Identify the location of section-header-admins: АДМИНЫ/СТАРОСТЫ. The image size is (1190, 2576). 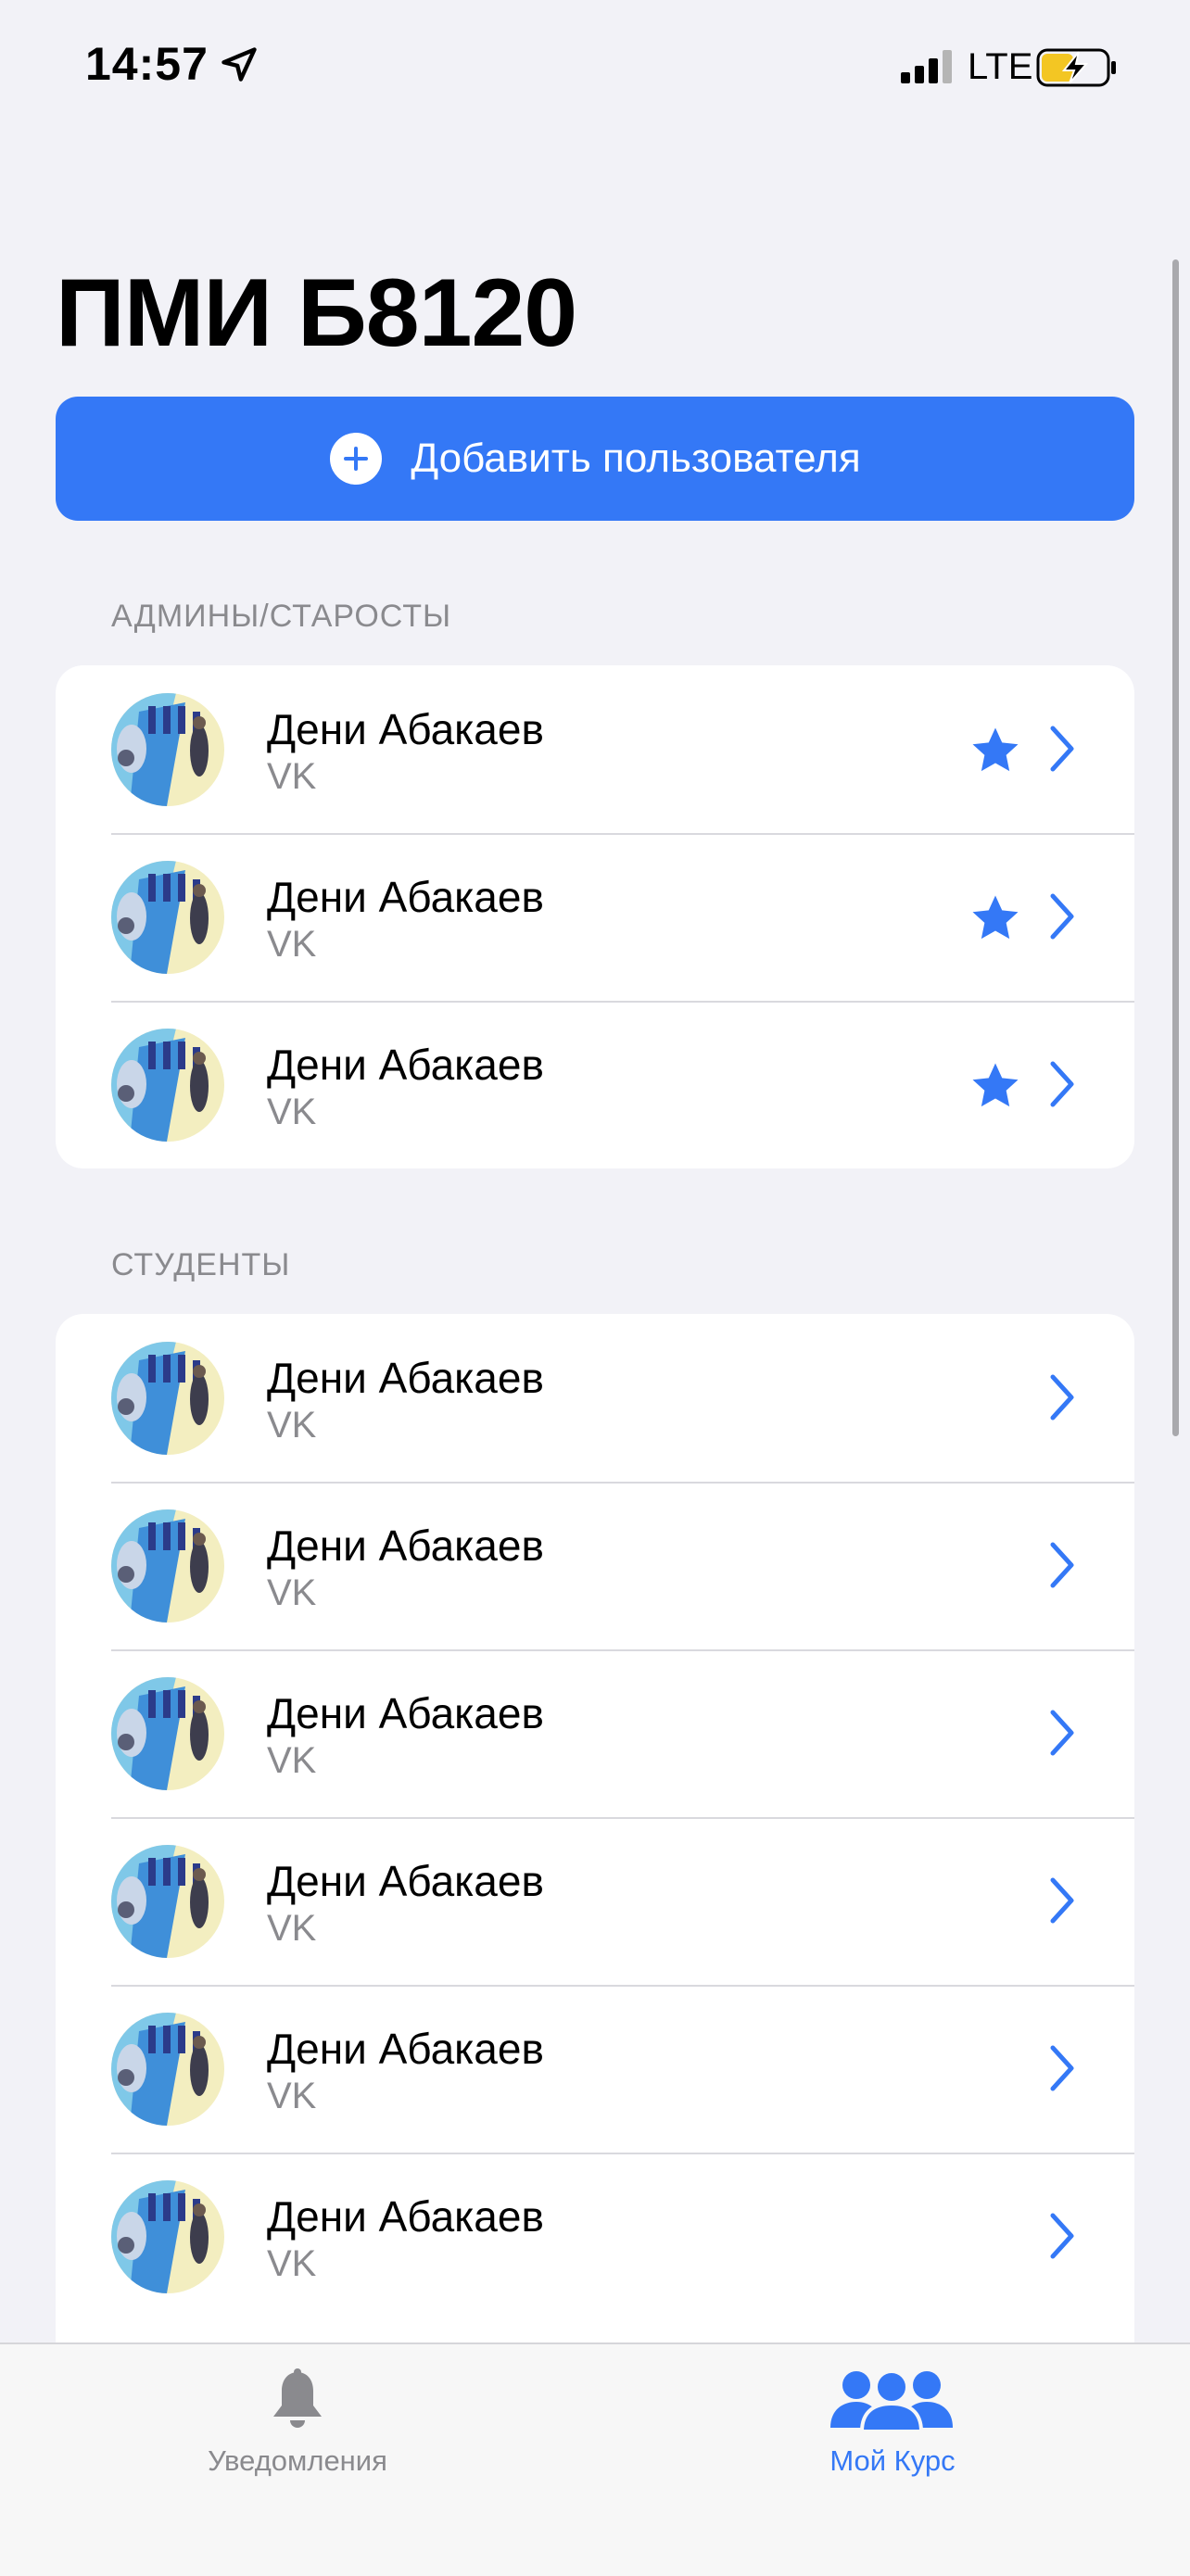
(281, 616).